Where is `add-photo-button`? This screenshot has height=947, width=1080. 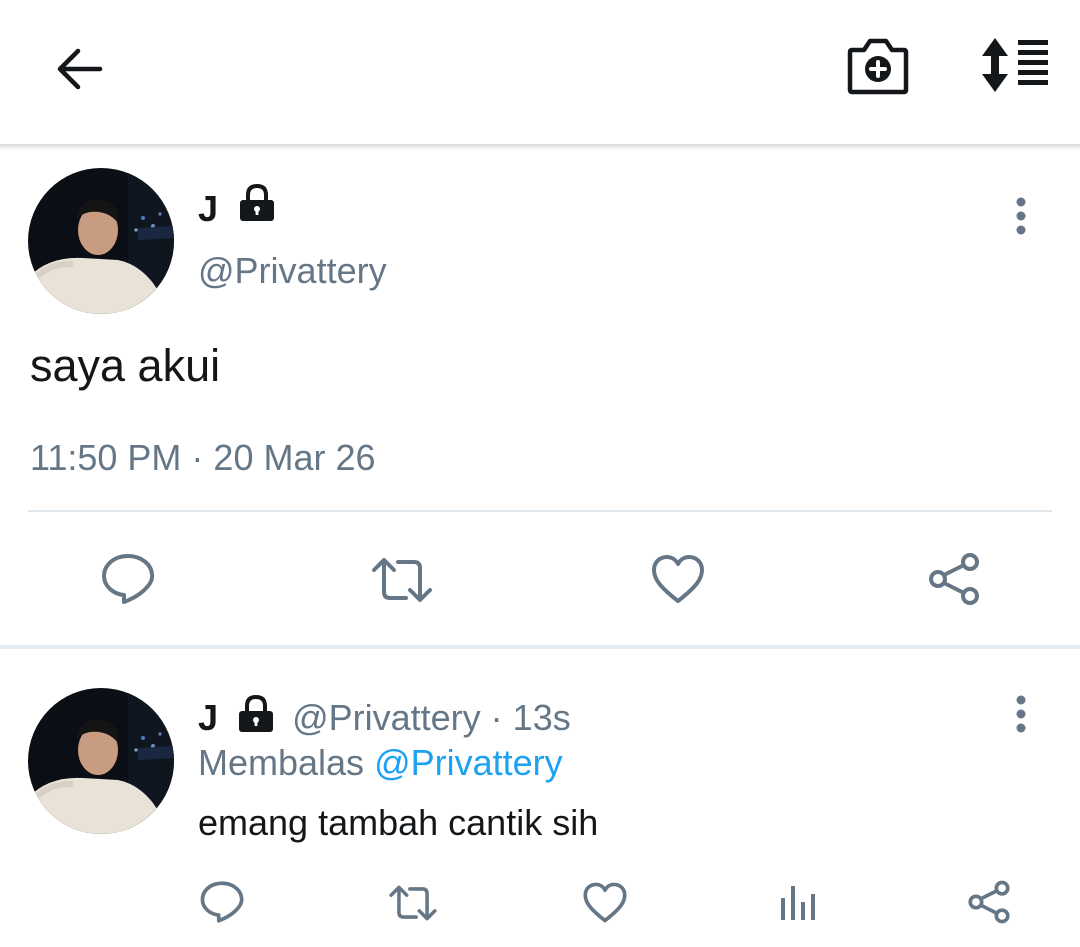 add-photo-button is located at coordinates (878, 66).